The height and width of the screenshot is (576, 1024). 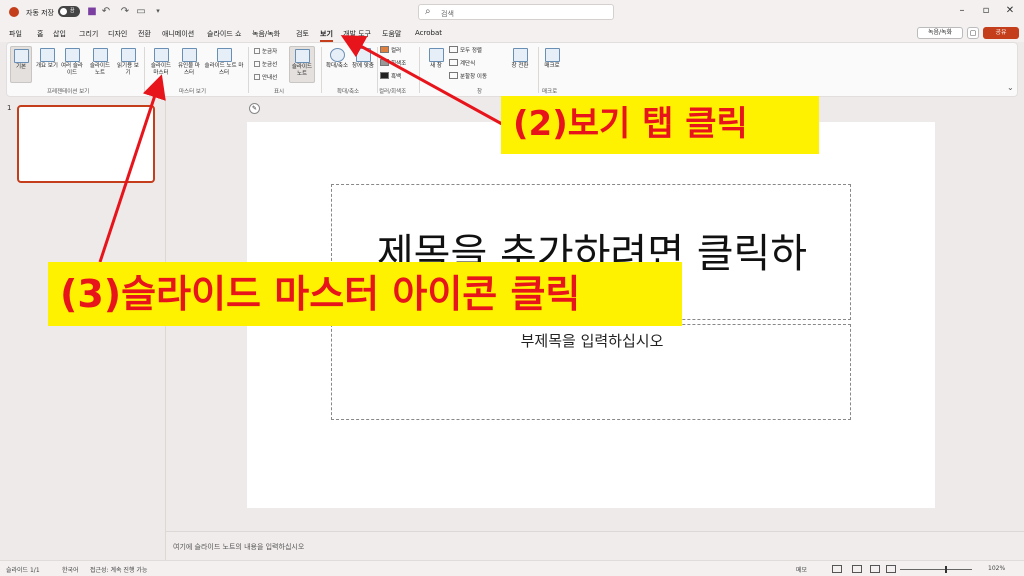 I want to click on notes-toggle: 메모, so click(x=801, y=569).